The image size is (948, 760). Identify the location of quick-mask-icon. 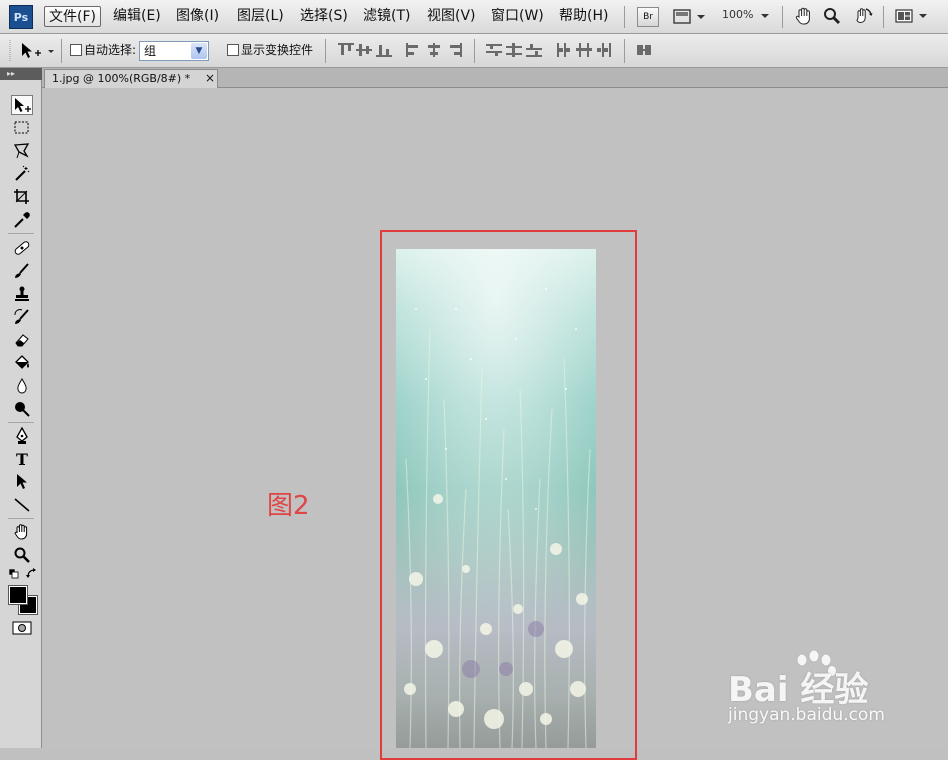
(22, 628).